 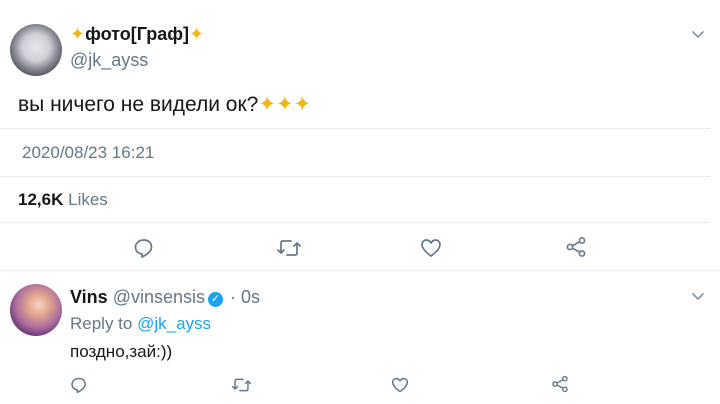 What do you see at coordinates (245, 297) in the screenshot?
I see `reply-time: · 0s` at bounding box center [245, 297].